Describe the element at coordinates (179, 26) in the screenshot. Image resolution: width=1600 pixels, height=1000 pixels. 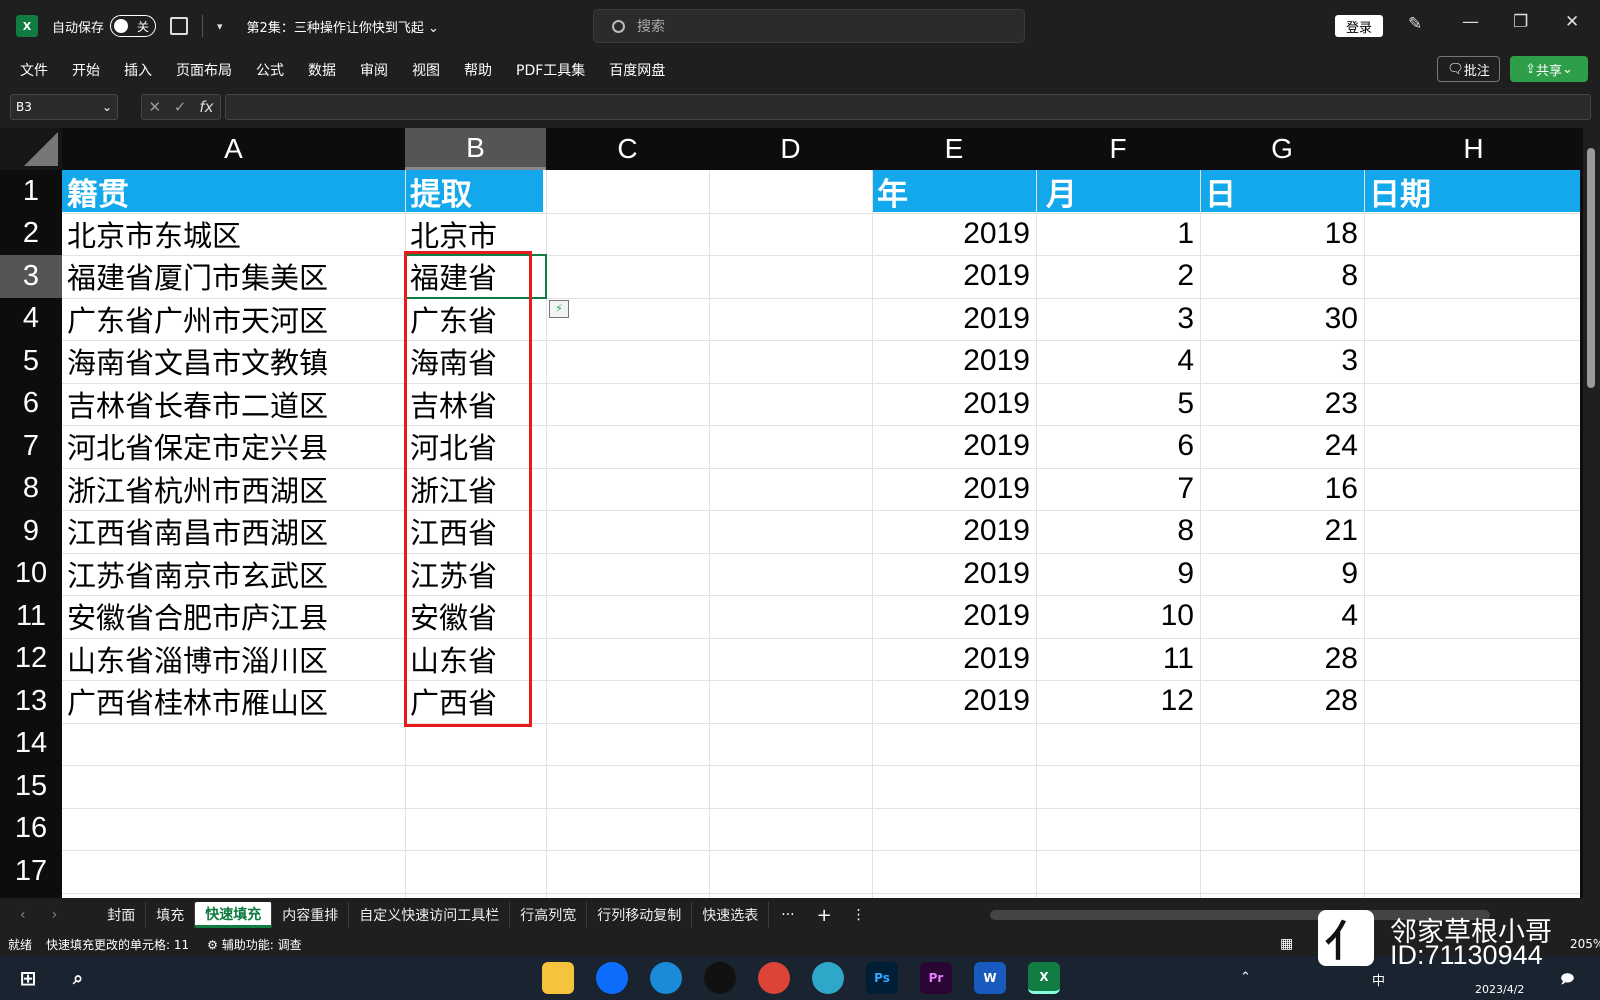
I see `save-icon` at that location.